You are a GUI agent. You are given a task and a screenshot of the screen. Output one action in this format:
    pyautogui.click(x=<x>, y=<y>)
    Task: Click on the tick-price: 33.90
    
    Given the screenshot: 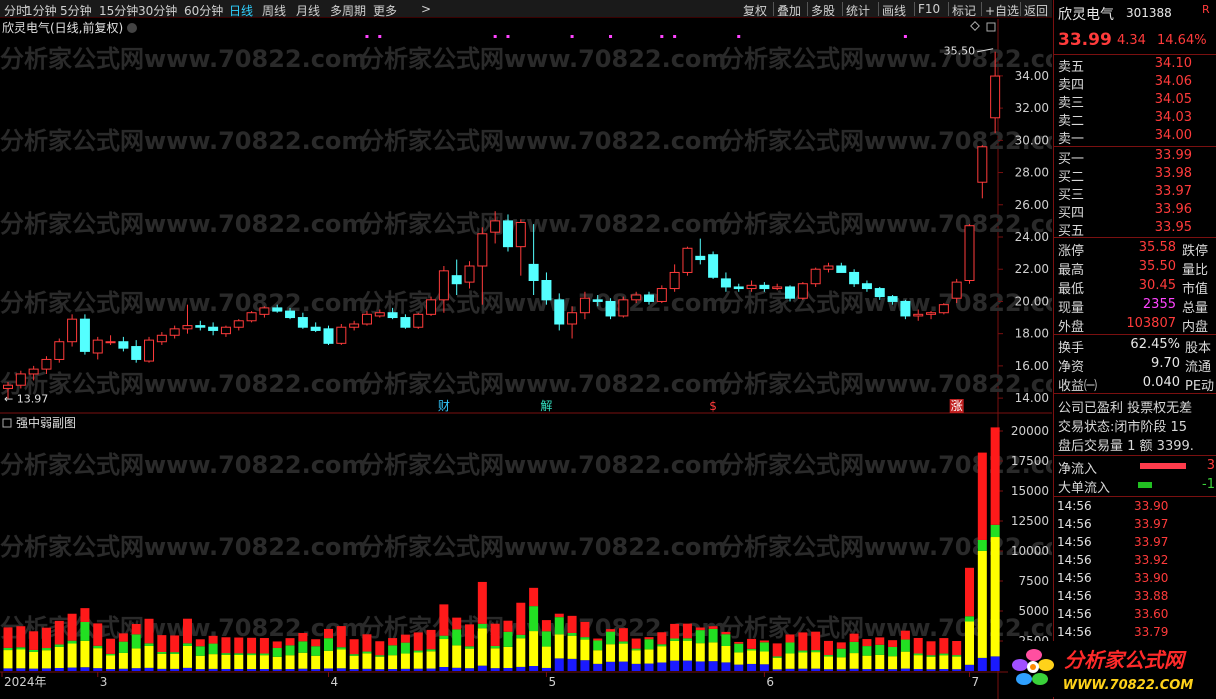 What is the action you would take?
    pyautogui.click(x=1151, y=578)
    